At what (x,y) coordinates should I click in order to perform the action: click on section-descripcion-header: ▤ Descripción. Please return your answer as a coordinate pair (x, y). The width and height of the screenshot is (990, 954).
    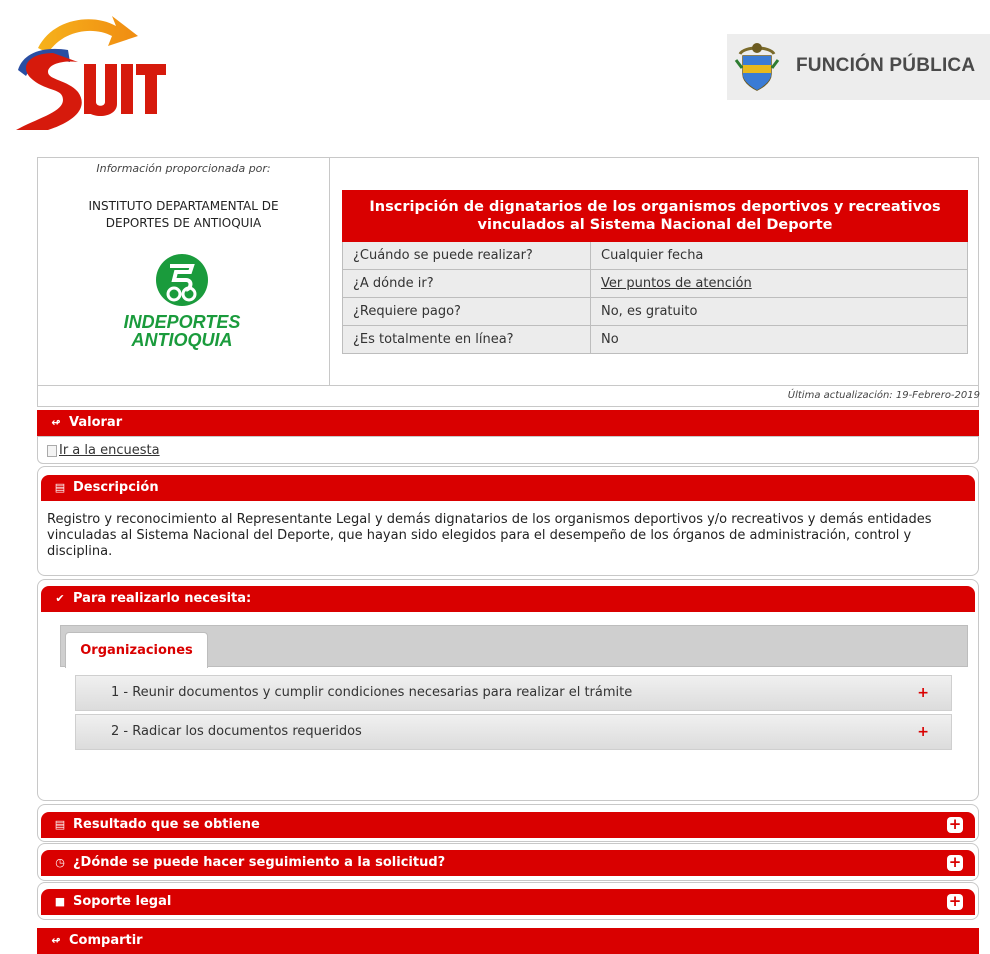
    Looking at the image, I should click on (508, 488).